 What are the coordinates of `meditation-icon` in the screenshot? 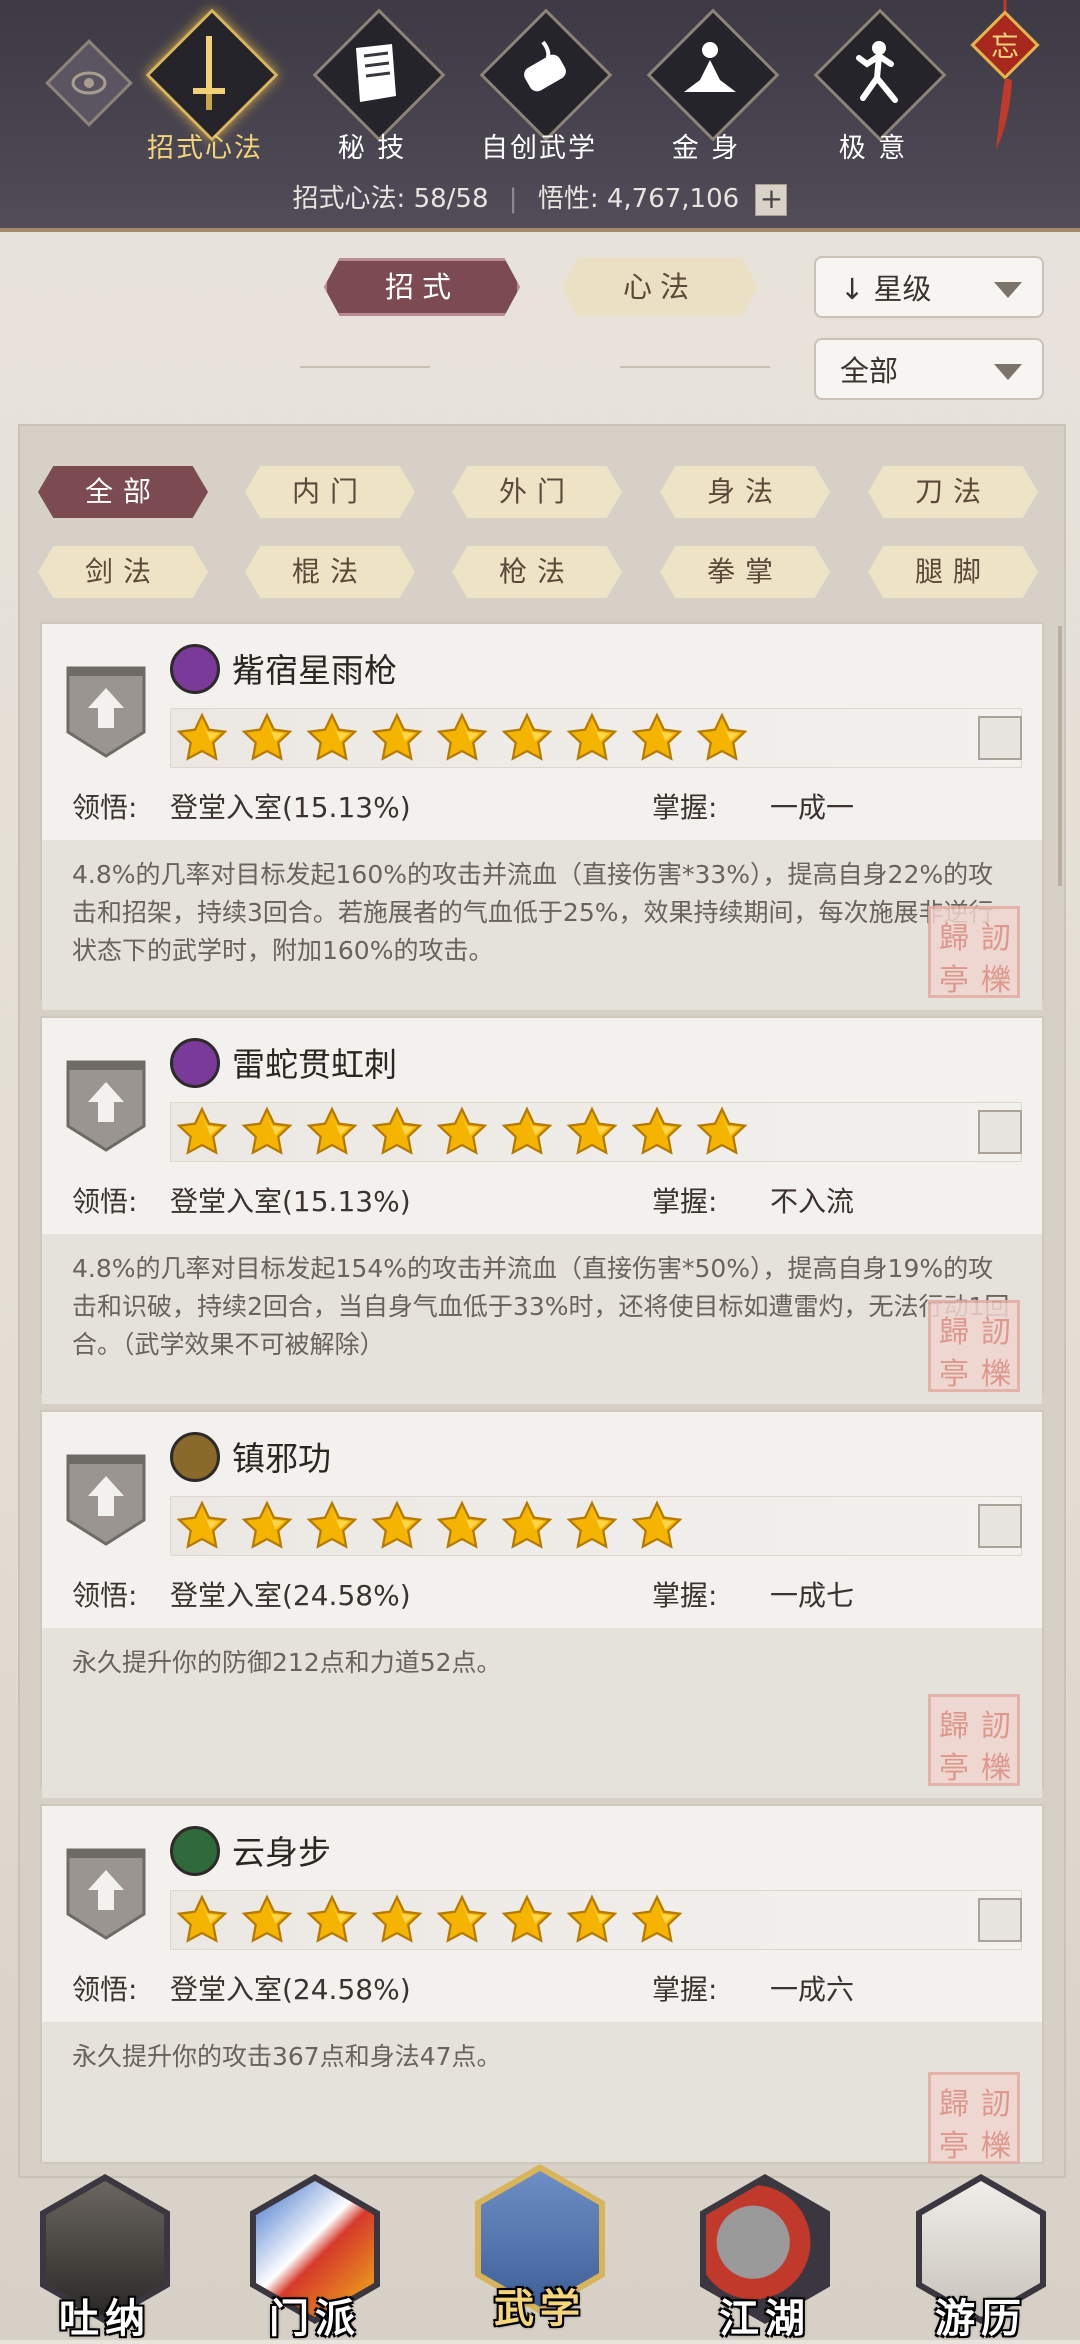 It's located at (710, 67).